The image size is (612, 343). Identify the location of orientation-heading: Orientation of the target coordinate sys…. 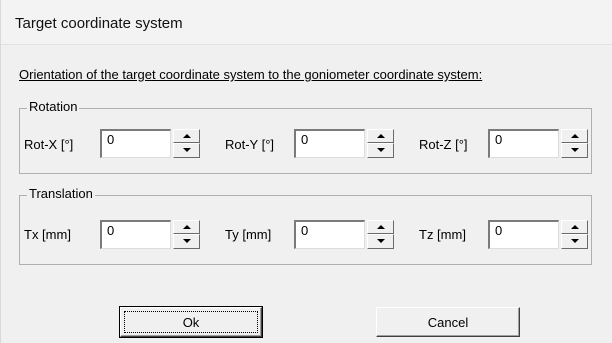
(251, 74).